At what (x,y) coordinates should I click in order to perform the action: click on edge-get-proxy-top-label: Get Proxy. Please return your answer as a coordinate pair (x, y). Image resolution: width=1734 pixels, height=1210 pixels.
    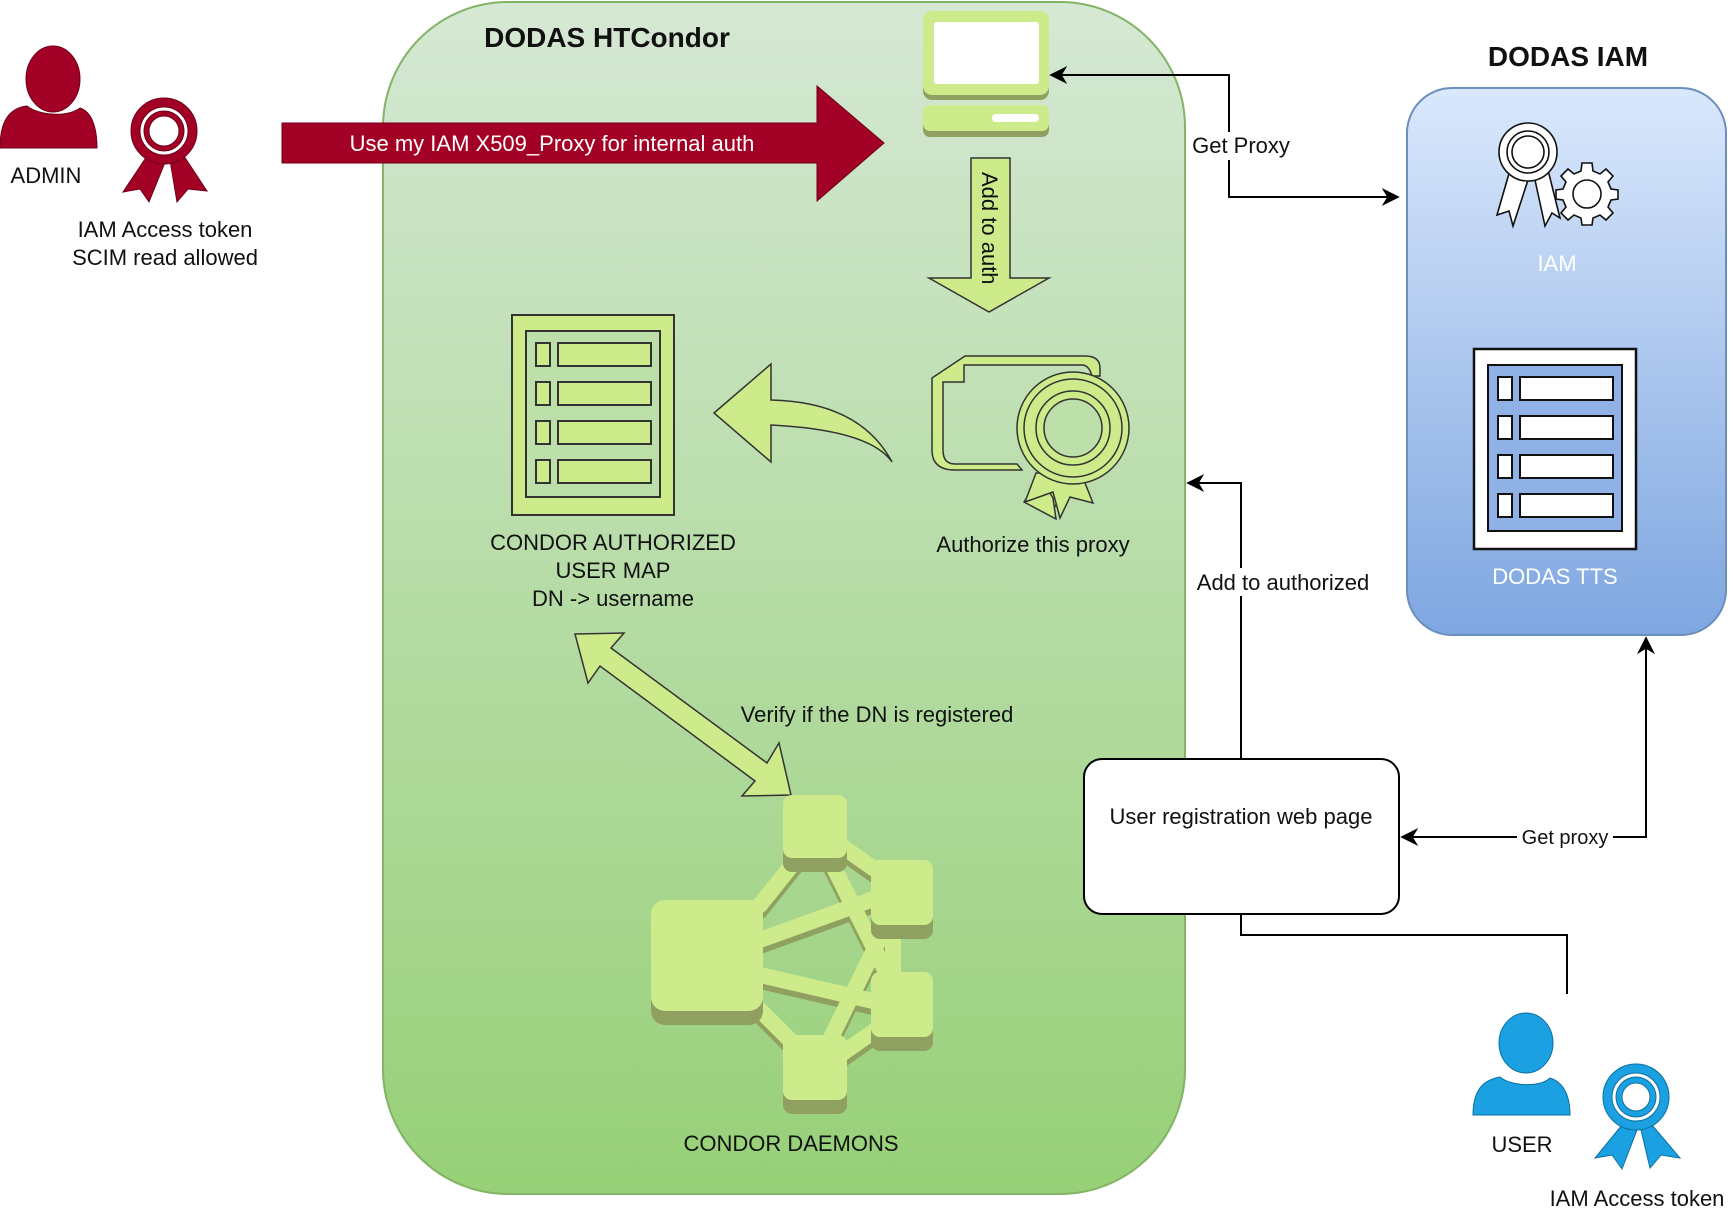
    Looking at the image, I should click on (1241, 145).